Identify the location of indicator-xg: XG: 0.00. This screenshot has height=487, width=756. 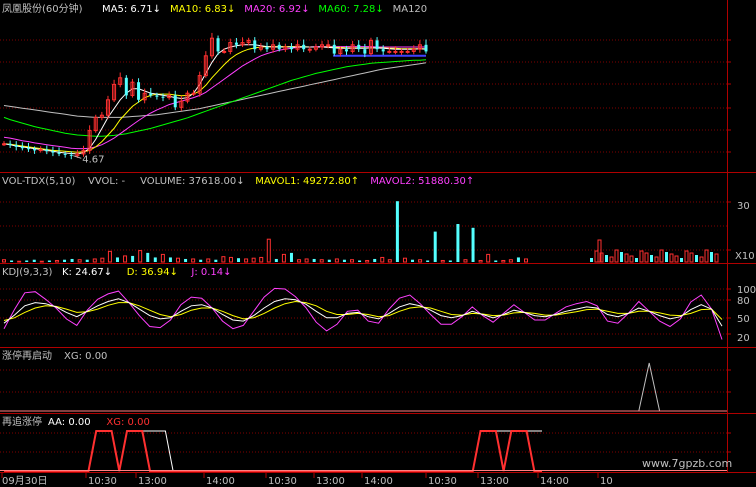
(85, 356).